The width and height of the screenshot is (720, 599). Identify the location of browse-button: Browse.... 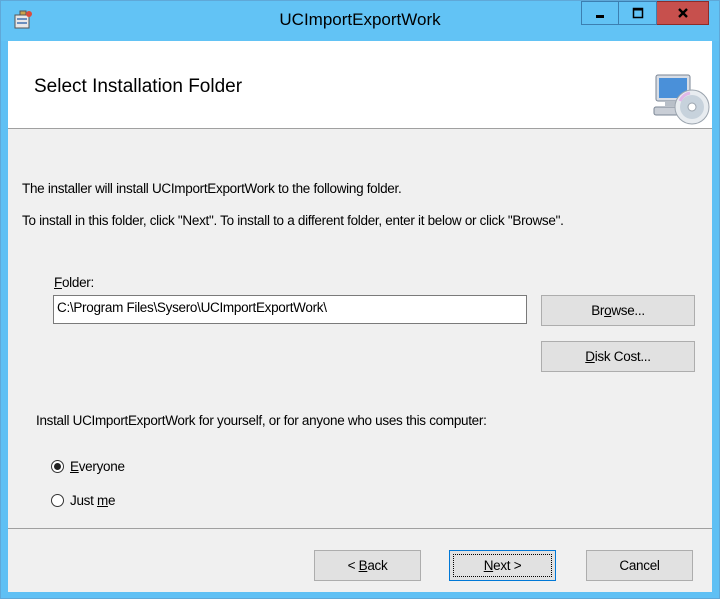
(618, 310).